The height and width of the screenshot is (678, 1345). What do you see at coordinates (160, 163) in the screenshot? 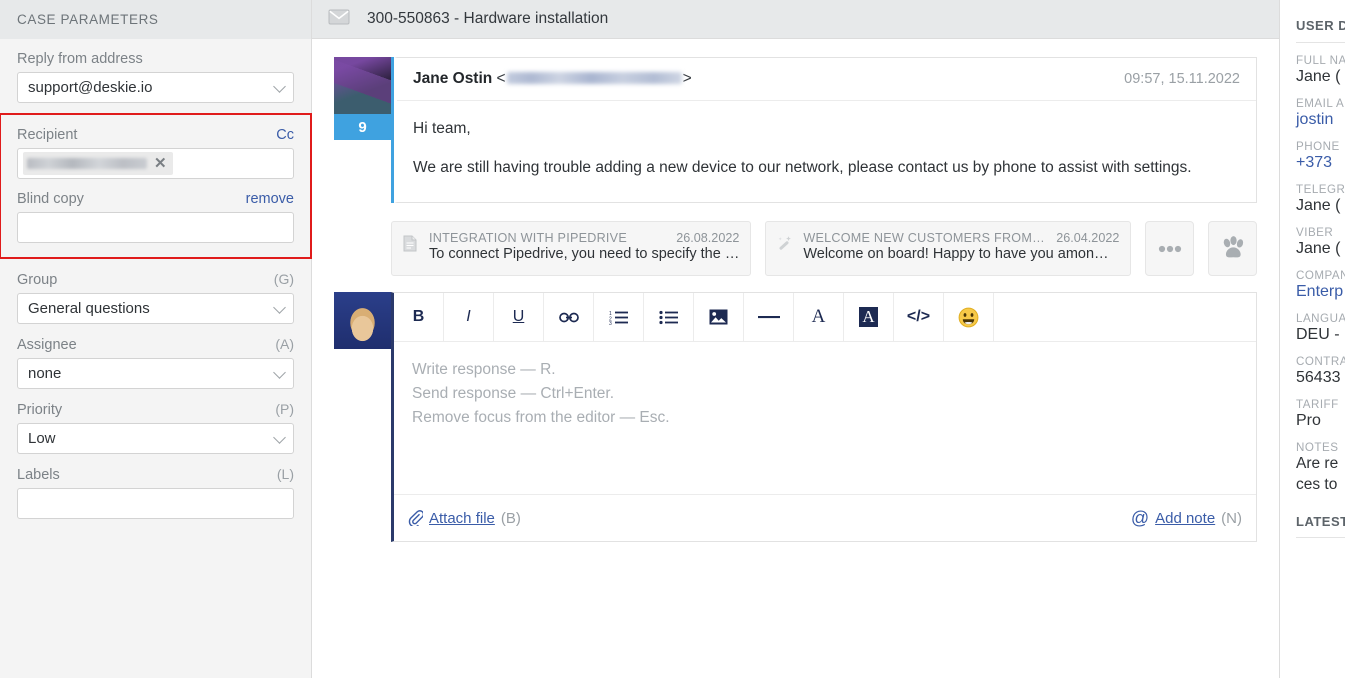
I see `close-icon: ✕` at bounding box center [160, 163].